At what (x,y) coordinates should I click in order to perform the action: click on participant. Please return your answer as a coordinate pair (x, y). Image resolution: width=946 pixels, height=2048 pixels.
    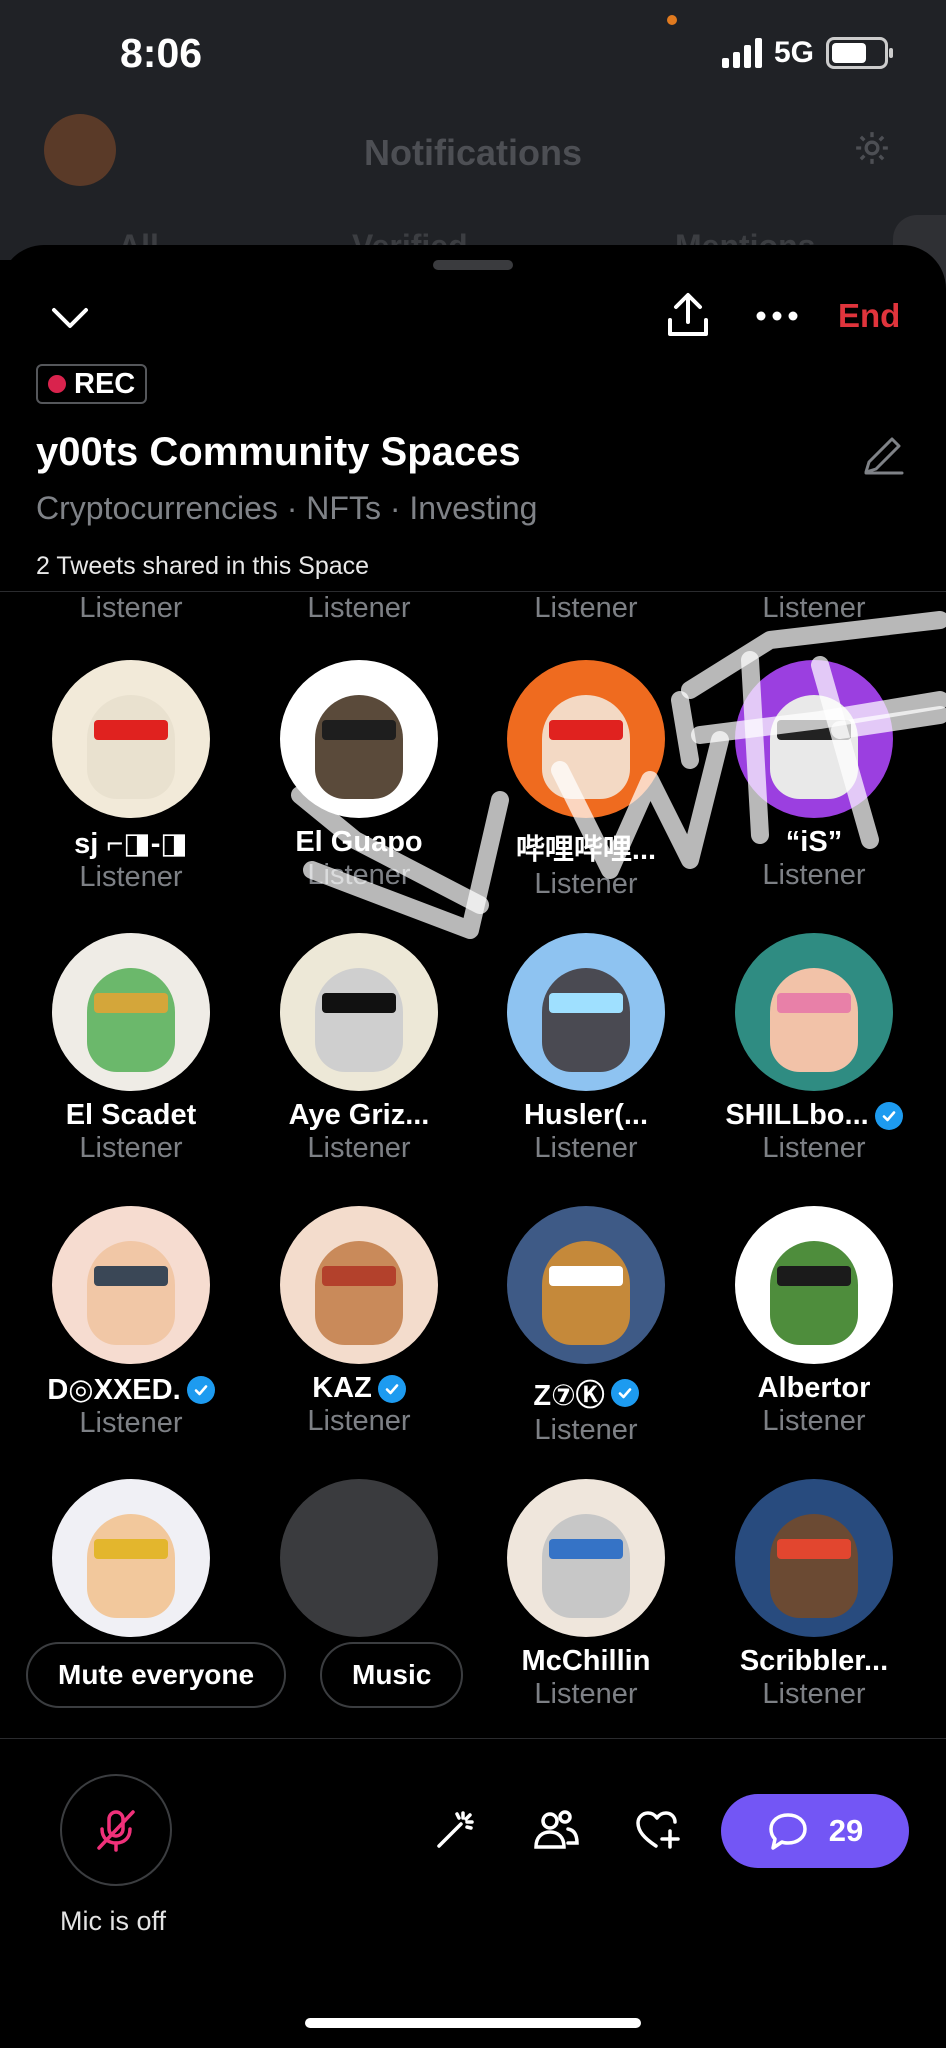
    Looking at the image, I should click on (131, 1562).